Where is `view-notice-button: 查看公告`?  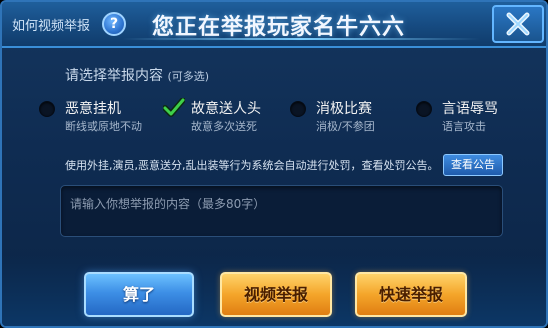 view-notice-button: 查看公告 is located at coordinates (473, 165).